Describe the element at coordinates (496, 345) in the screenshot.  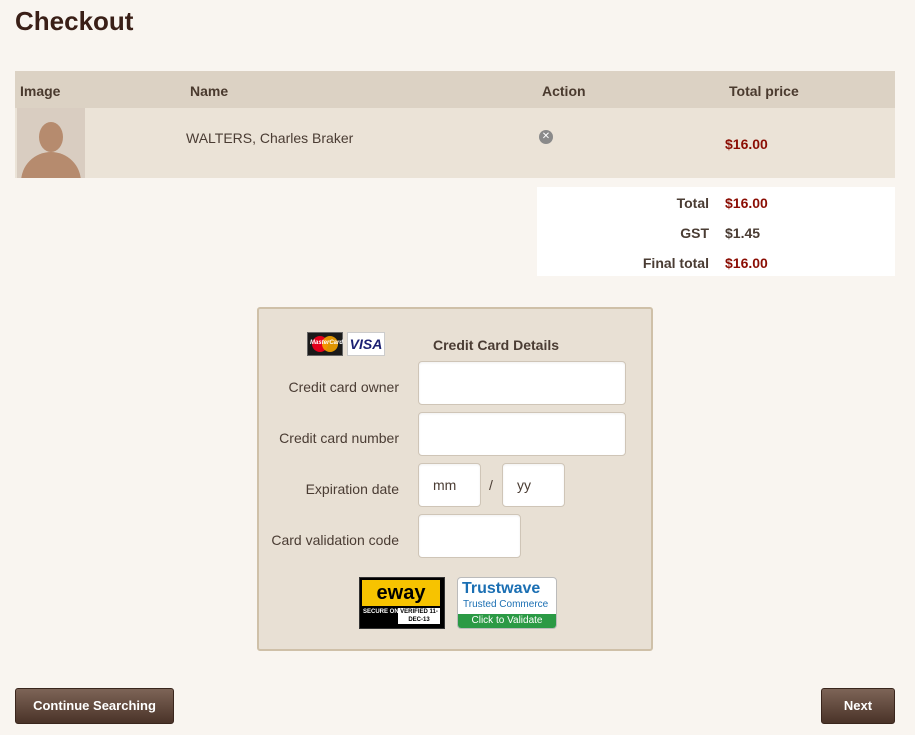
I see `cc-title: Credit Card Details` at that location.